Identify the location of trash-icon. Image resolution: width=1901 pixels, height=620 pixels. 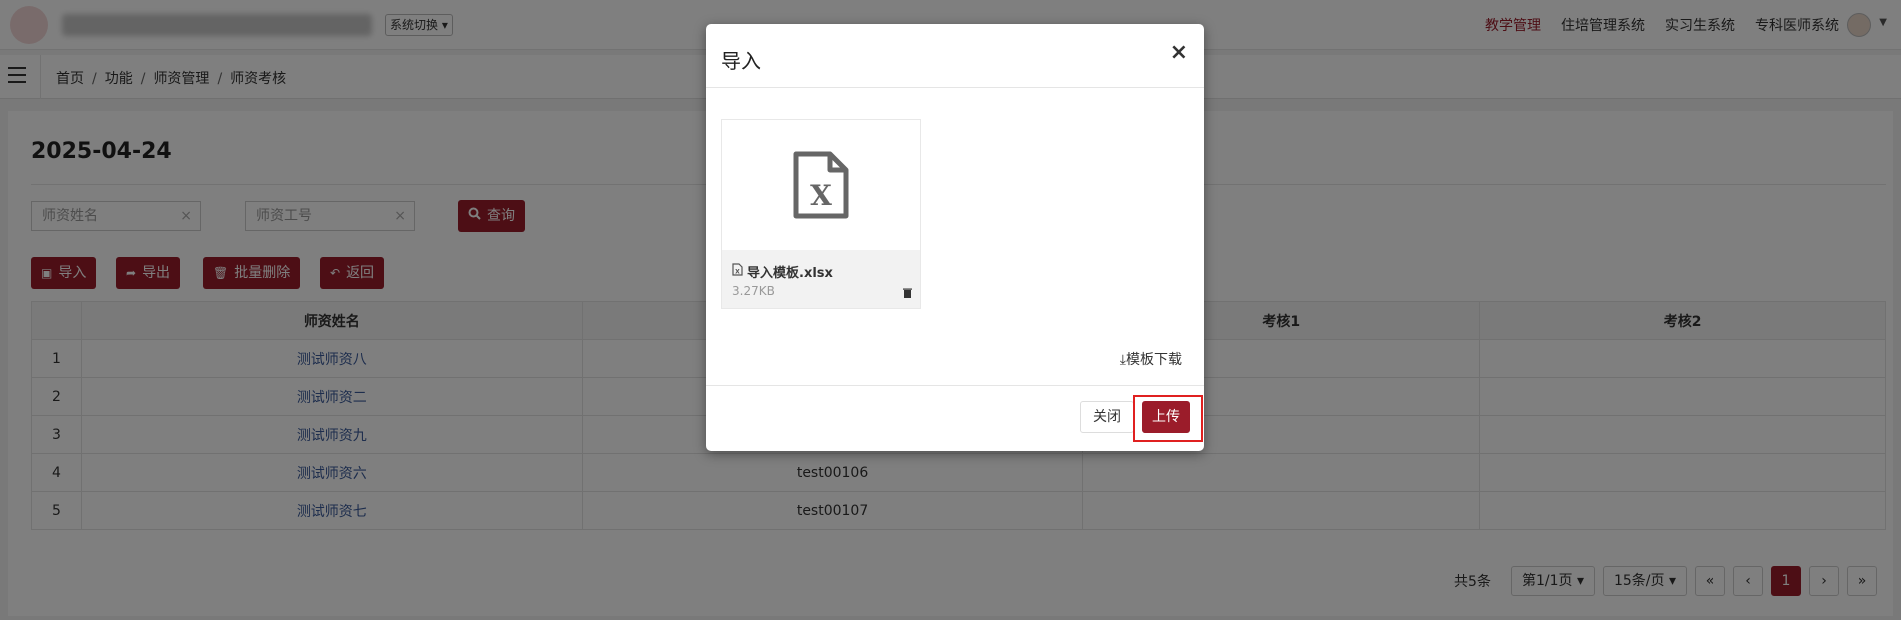
(907, 294).